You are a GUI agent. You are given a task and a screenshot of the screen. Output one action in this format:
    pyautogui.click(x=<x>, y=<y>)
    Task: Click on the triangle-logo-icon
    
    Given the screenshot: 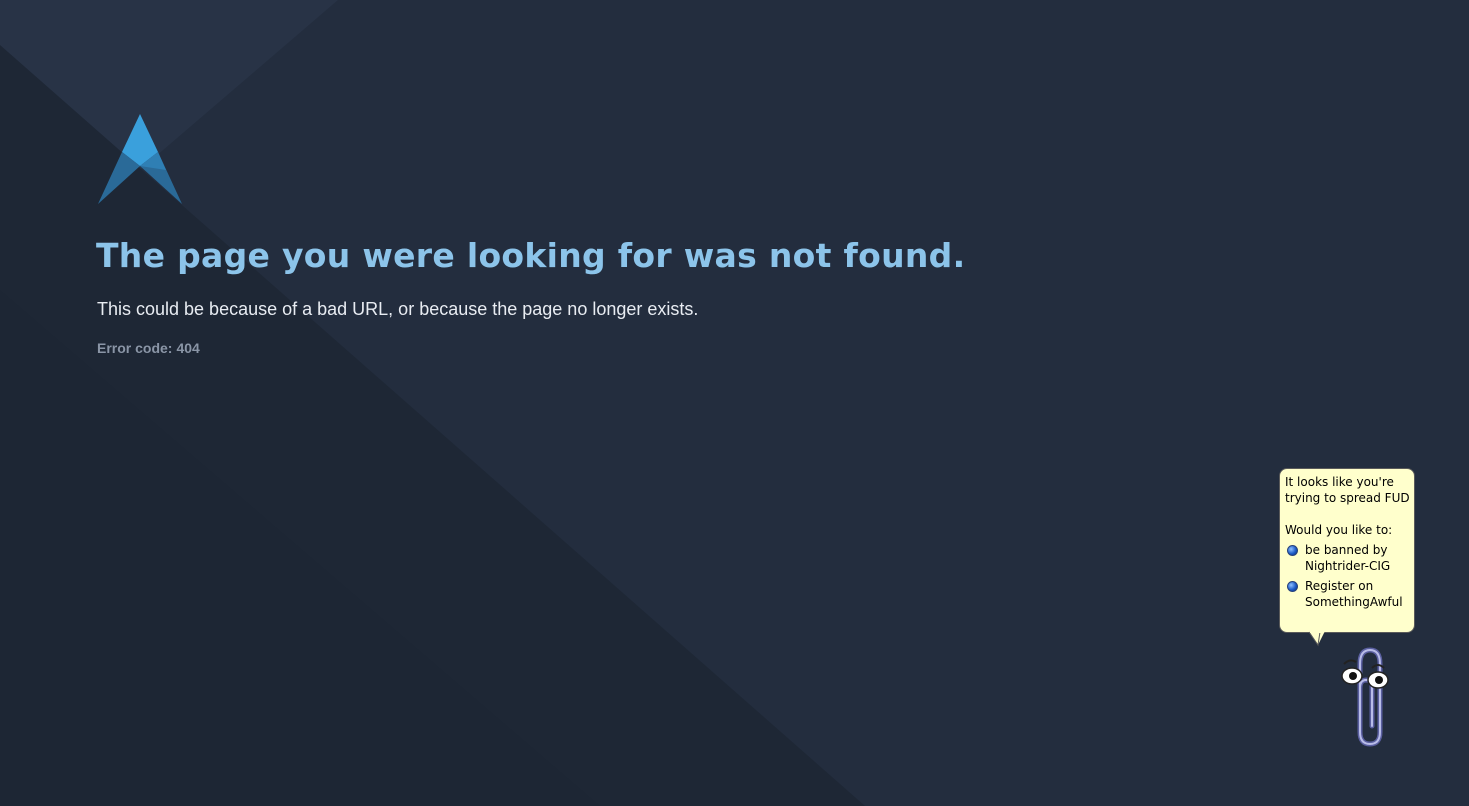 What is the action you would take?
    pyautogui.click(x=140, y=159)
    